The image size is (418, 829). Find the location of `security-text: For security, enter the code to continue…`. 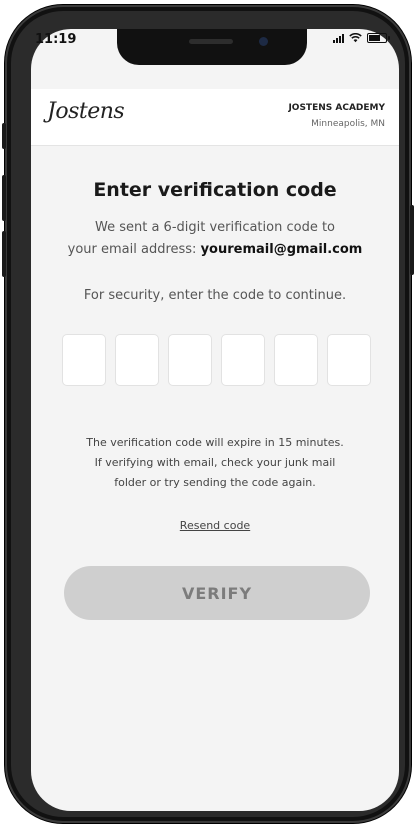

security-text: For security, enter the code to continue… is located at coordinates (215, 295).